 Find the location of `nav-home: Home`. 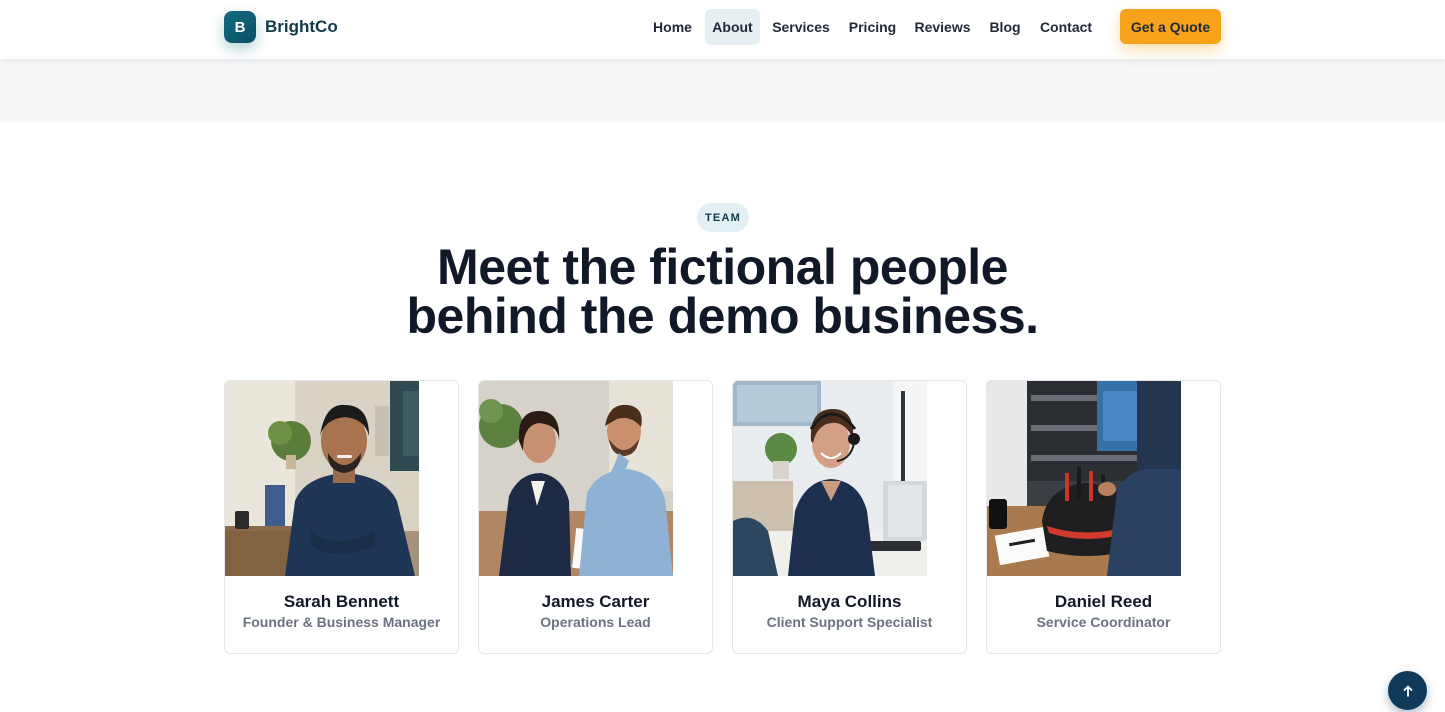

nav-home: Home is located at coordinates (672, 27).